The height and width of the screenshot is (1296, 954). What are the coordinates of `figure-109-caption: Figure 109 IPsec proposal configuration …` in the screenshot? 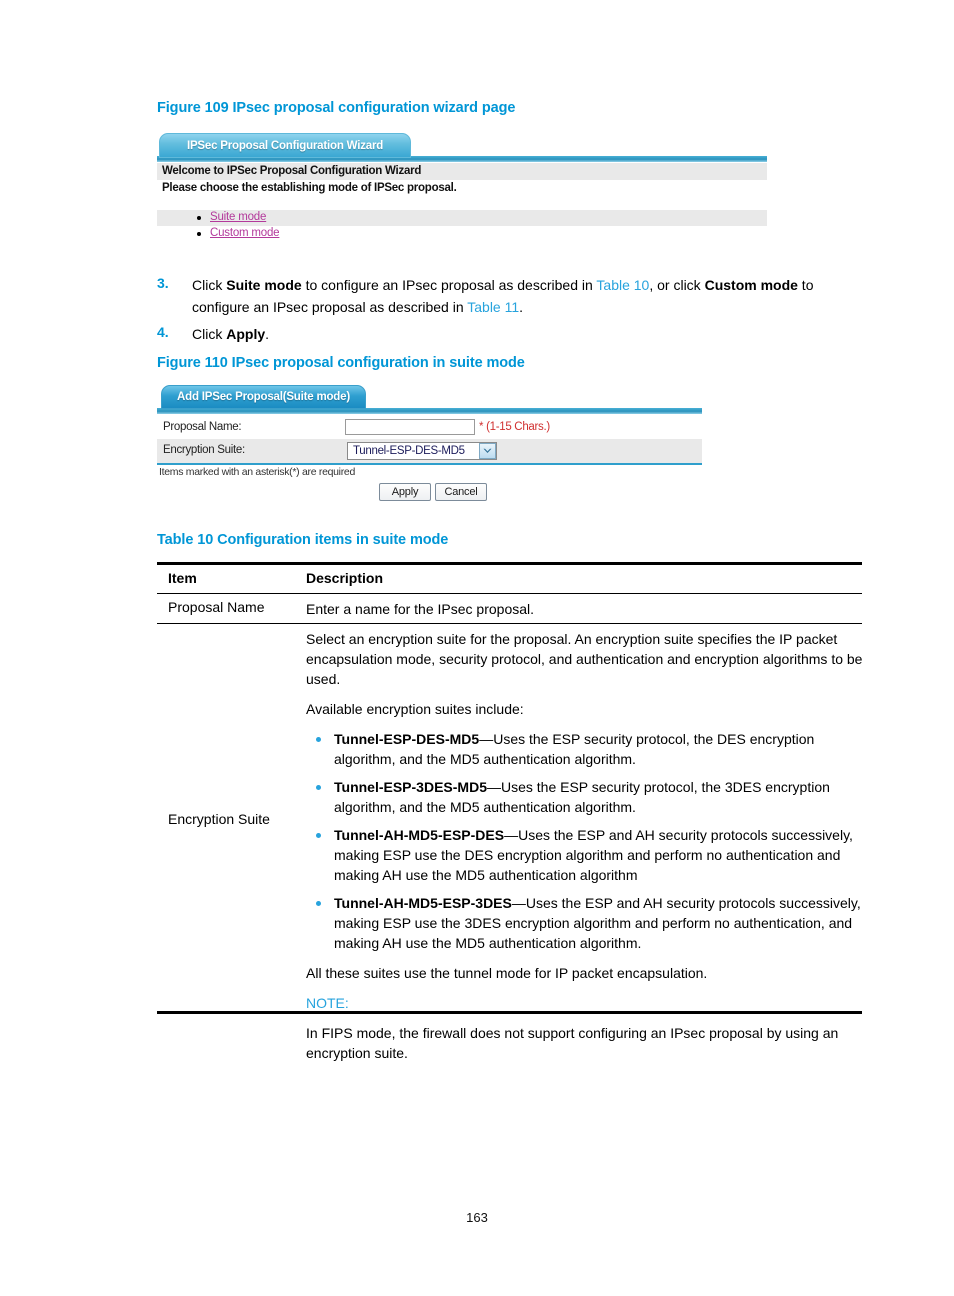 It's located at (336, 108).